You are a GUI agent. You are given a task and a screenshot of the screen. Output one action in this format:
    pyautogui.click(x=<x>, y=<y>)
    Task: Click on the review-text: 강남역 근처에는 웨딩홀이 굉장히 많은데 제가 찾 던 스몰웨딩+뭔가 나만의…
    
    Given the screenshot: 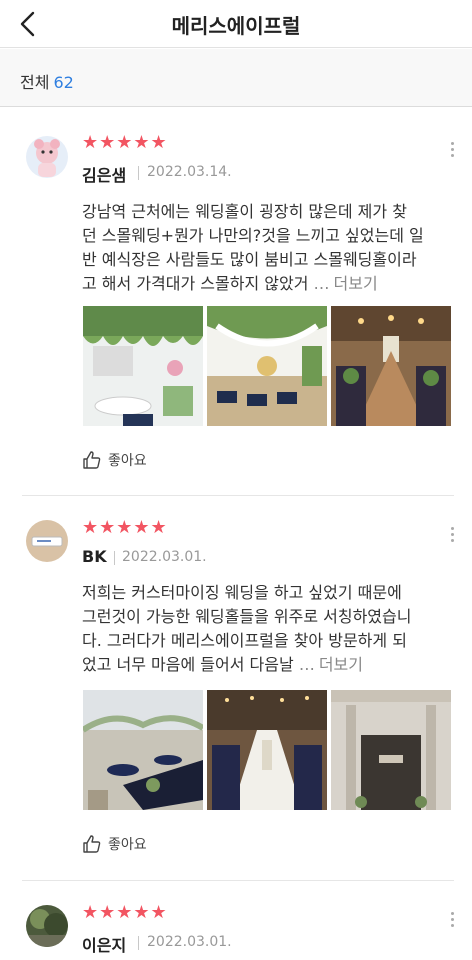 What is the action you would take?
    pyautogui.click(x=269, y=248)
    